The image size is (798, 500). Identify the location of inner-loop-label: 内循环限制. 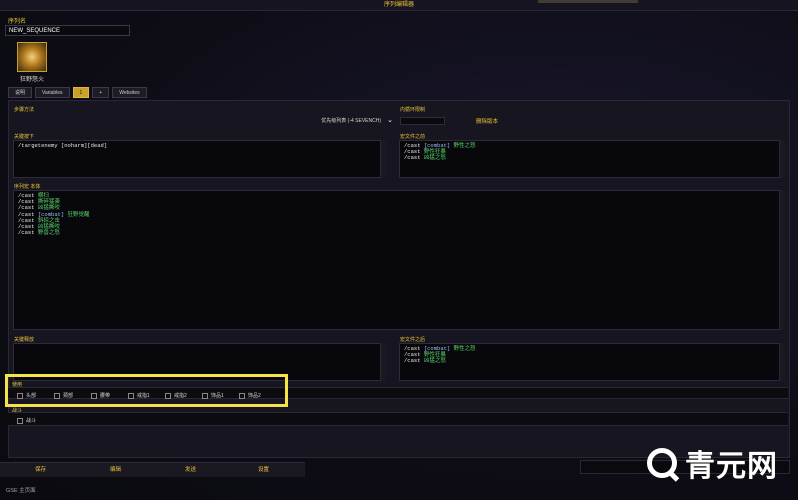
(413, 110).